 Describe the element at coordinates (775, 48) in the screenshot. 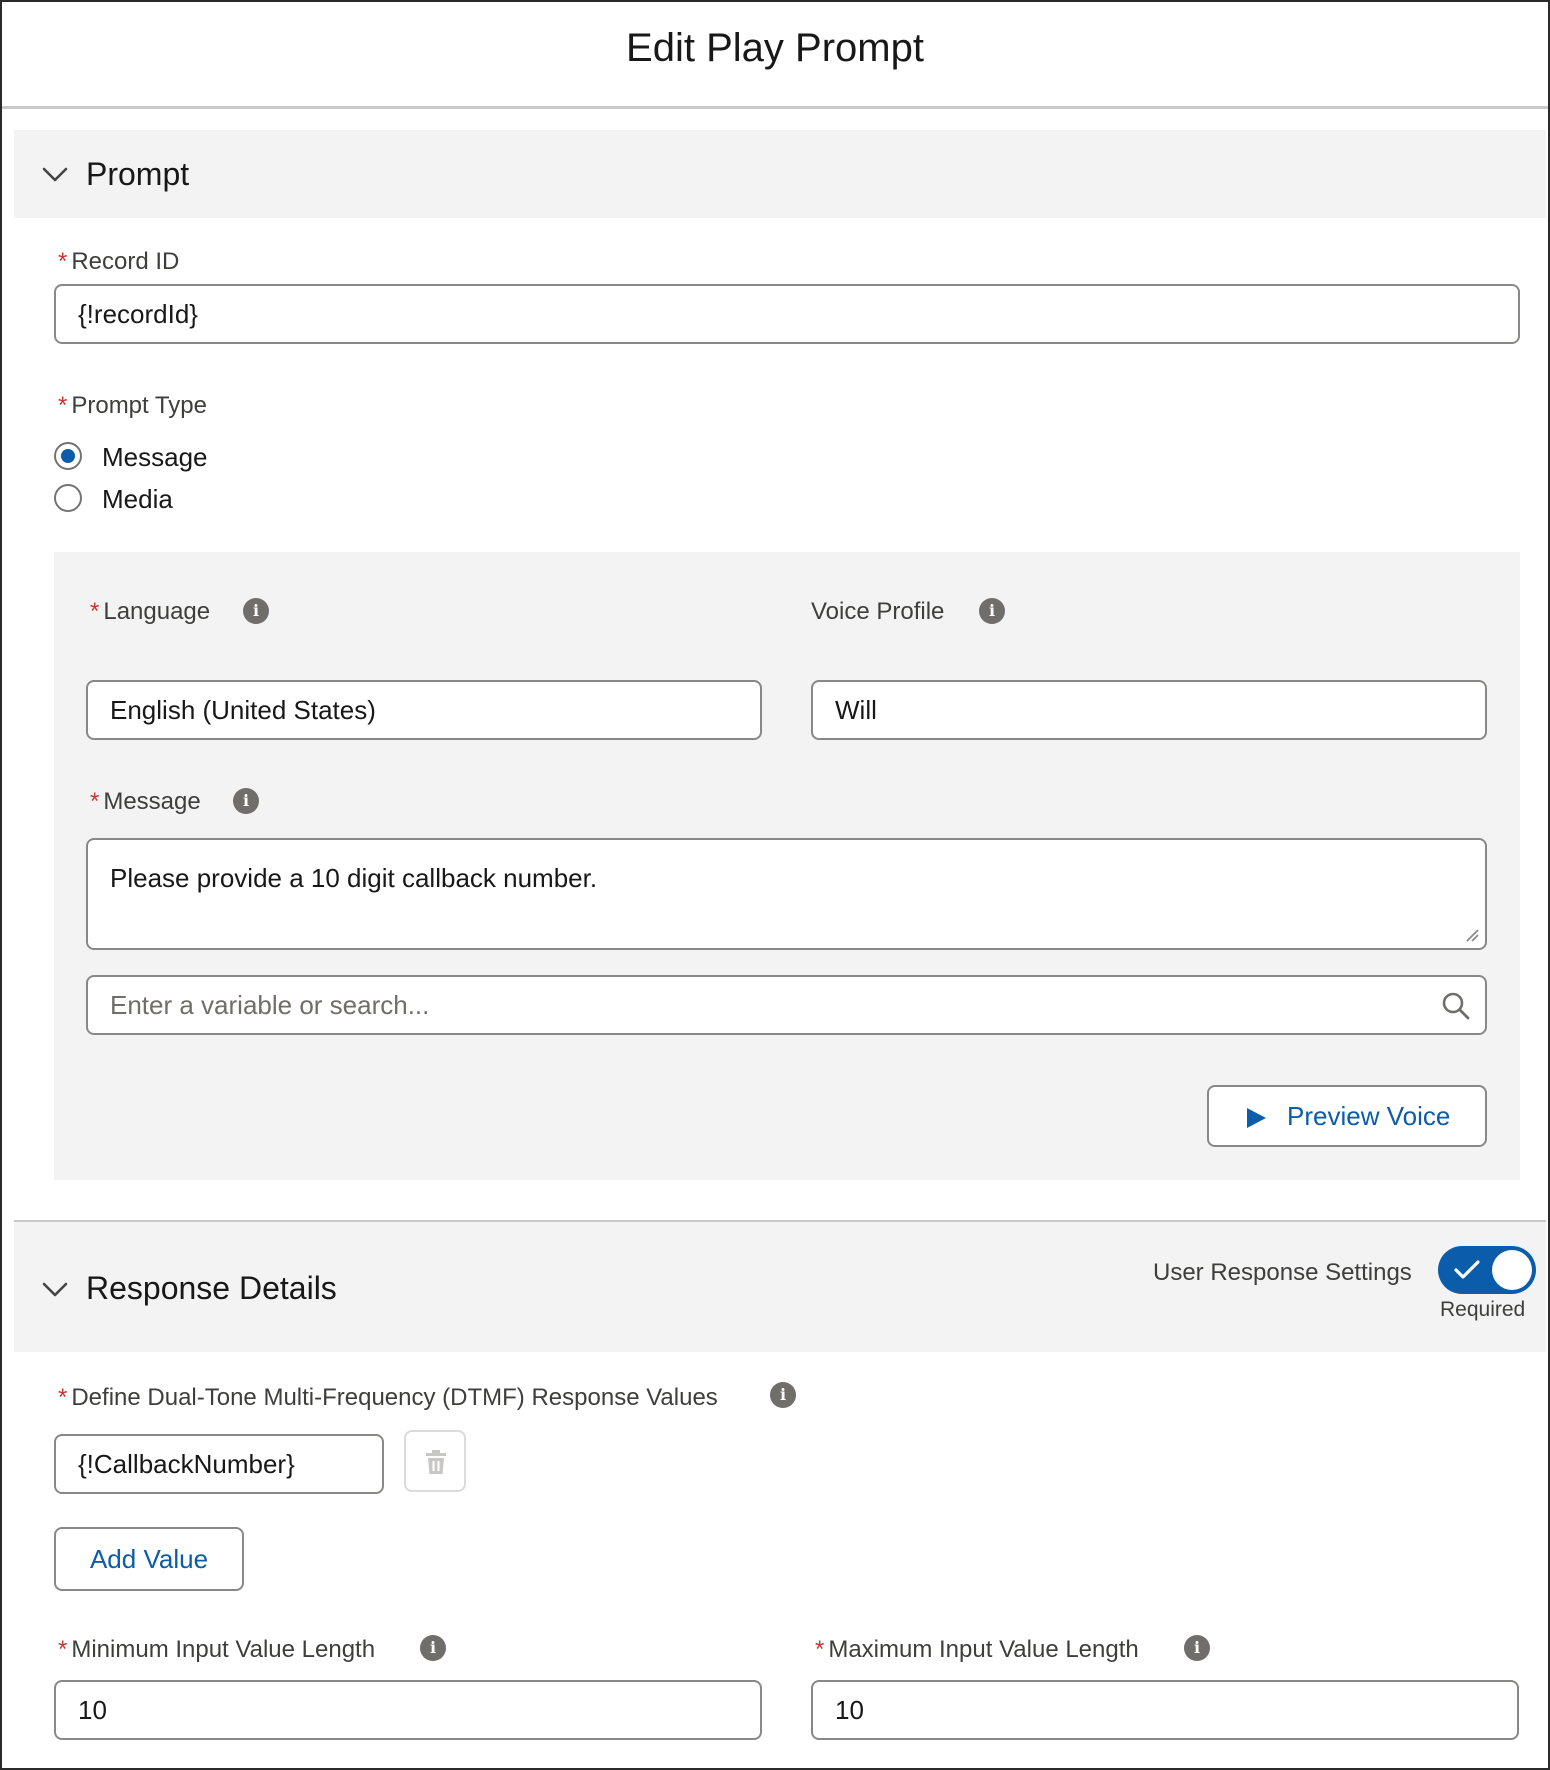

I see `modal-title: Edit Play Prompt` at that location.